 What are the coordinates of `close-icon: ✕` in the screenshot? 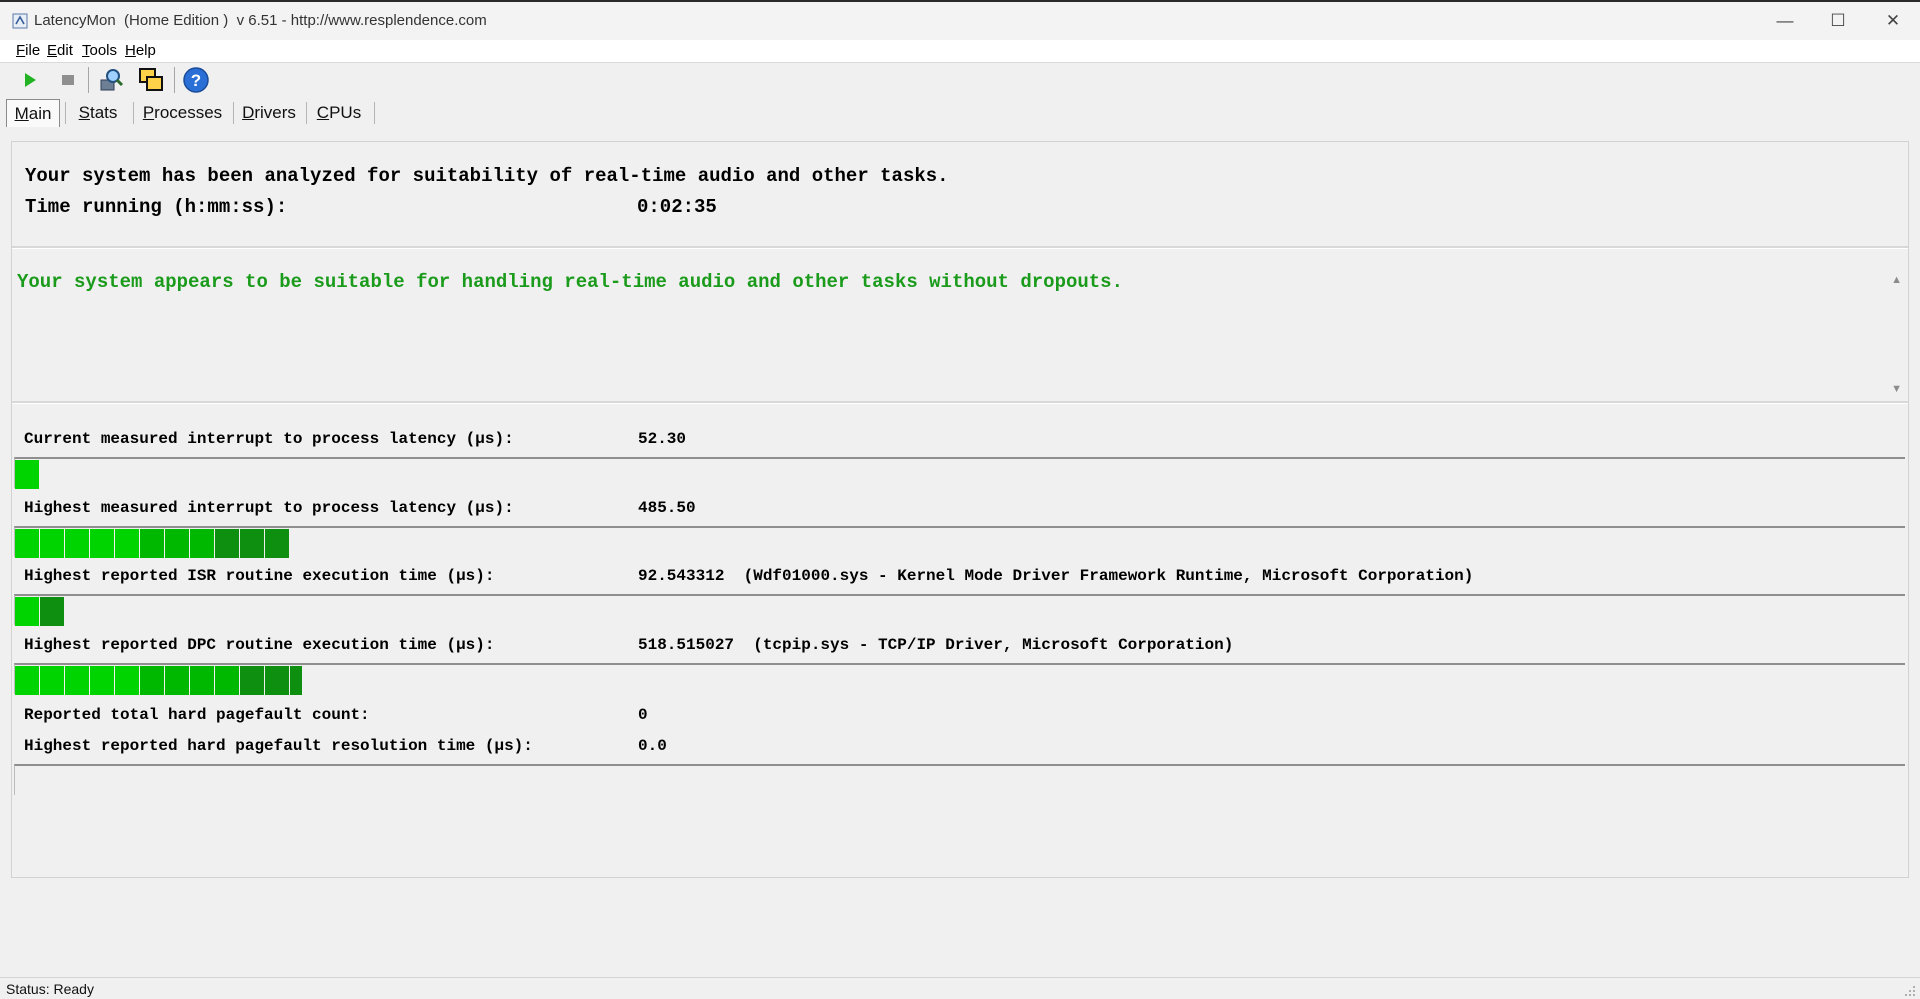 It's located at (1893, 20).